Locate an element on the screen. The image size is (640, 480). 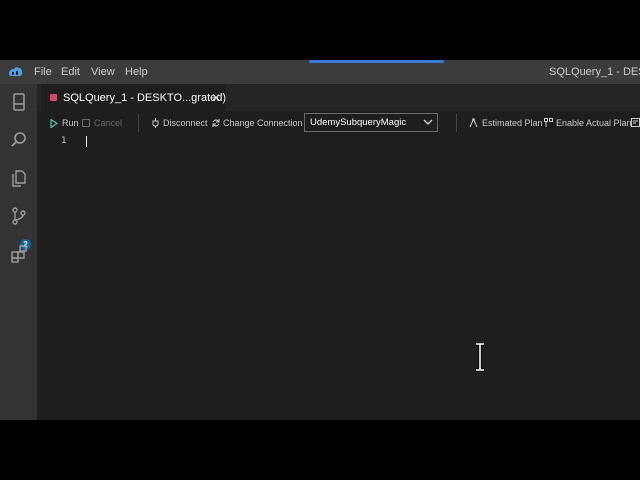
source-control-icon is located at coordinates (19, 216).